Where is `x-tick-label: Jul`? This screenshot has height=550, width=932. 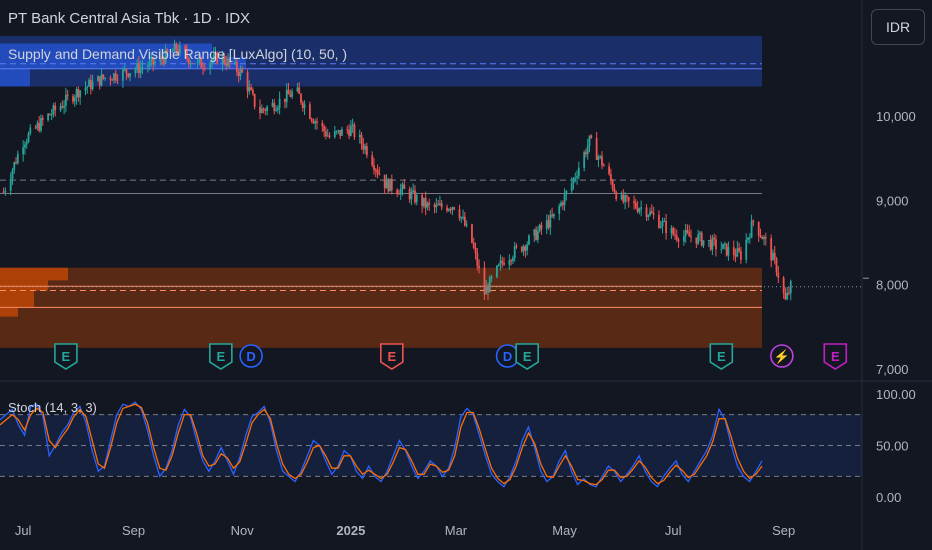
x-tick-label: Jul is located at coordinates (673, 530).